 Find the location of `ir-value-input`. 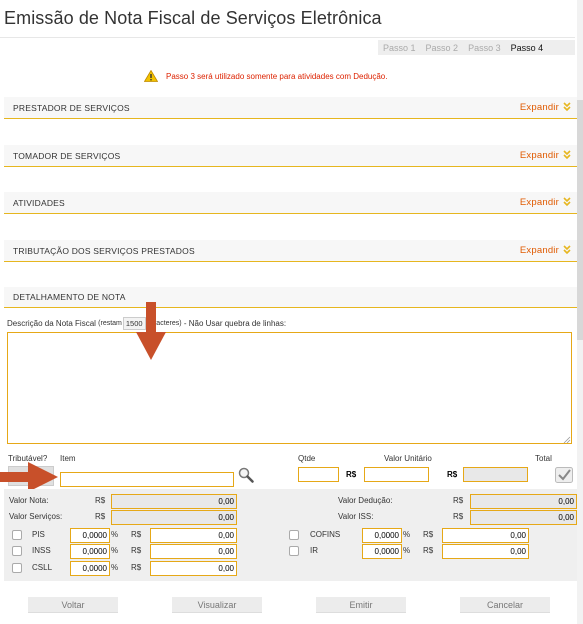

ir-value-input is located at coordinates (485, 551).